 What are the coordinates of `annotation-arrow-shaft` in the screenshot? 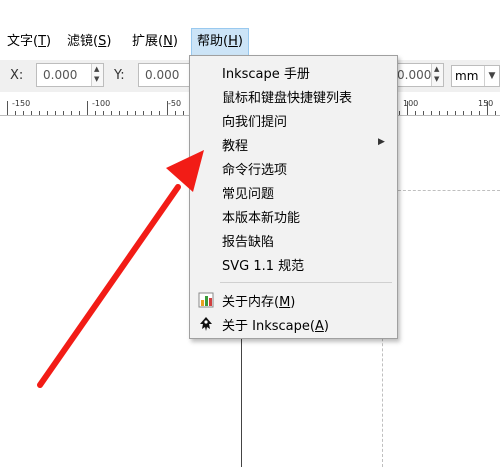 It's located at (109, 286).